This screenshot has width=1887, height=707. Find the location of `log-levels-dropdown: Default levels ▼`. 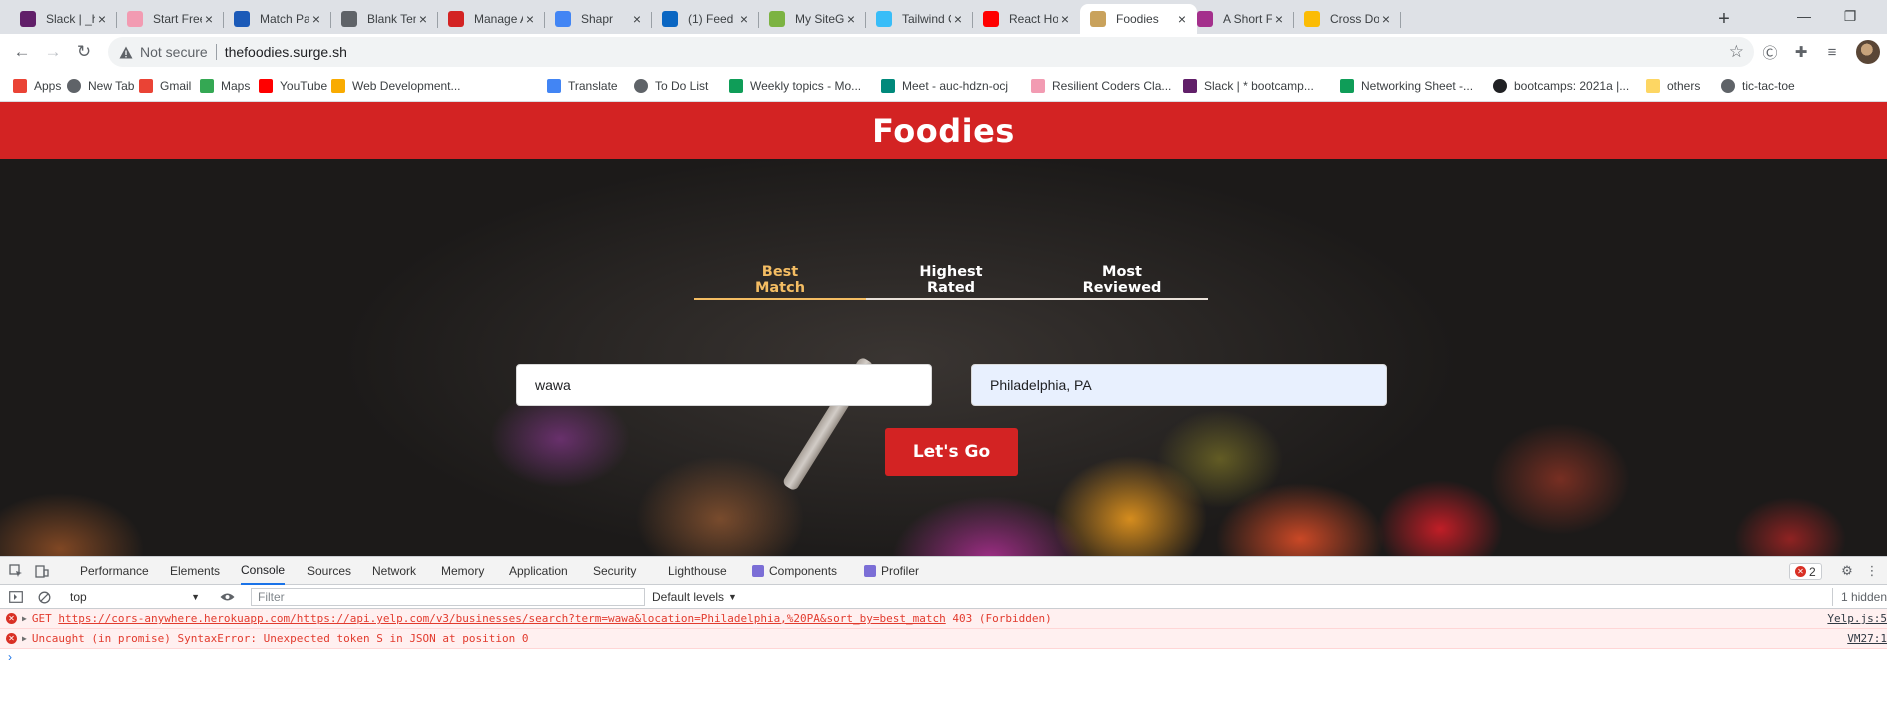

log-levels-dropdown: Default levels ▼ is located at coordinates (694, 597).